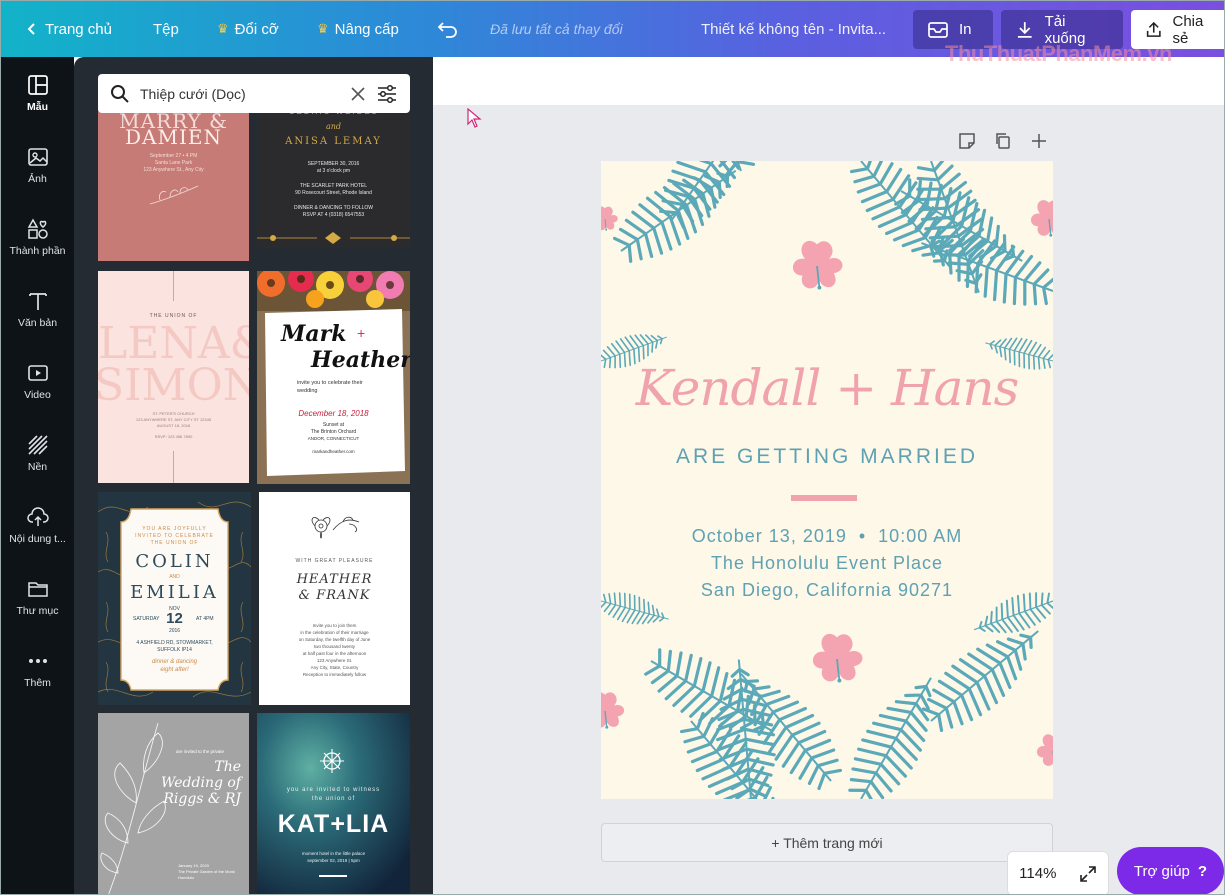 This screenshot has width=1225, height=895. I want to click on accent-bar, so click(824, 498).